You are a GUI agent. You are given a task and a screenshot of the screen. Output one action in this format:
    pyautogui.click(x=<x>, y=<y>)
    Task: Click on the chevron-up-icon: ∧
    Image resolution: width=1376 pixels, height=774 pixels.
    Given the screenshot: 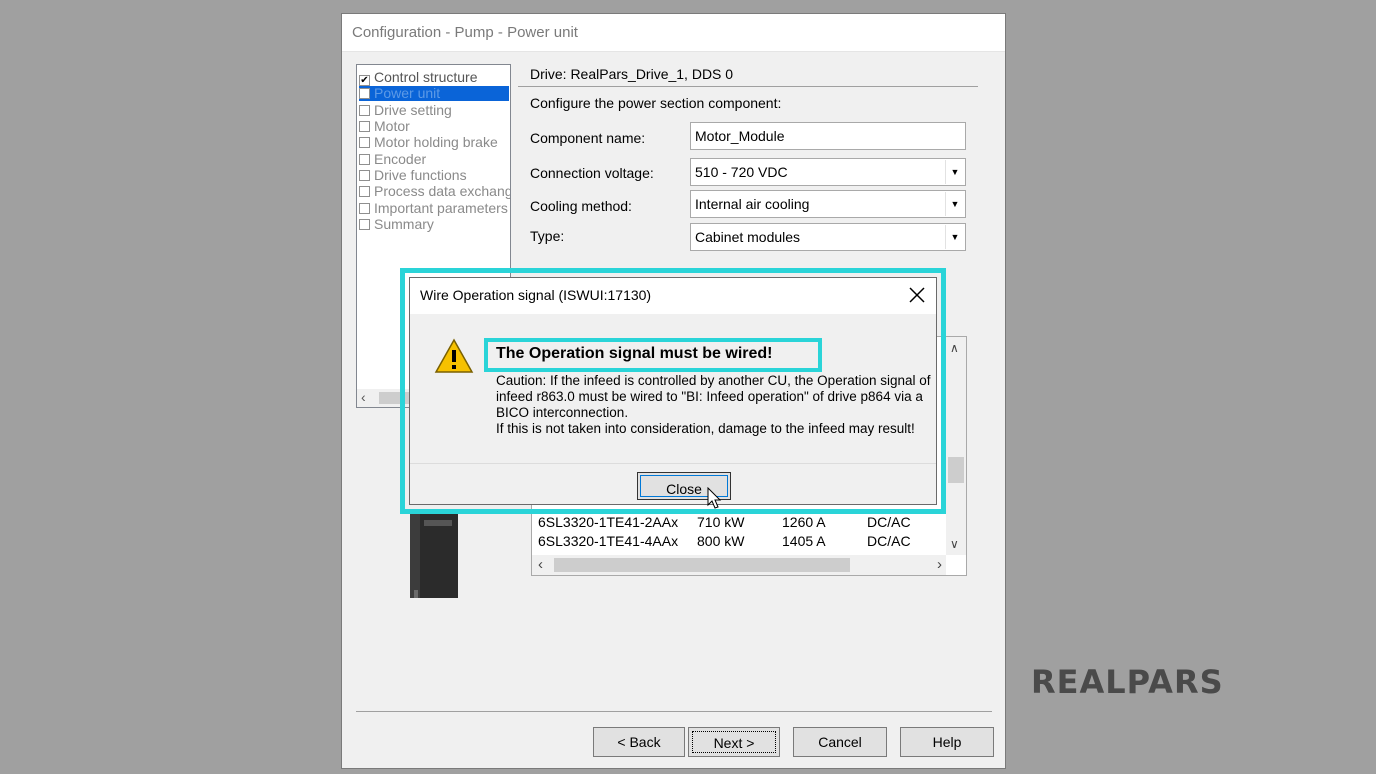 What is the action you would take?
    pyautogui.click(x=954, y=348)
    